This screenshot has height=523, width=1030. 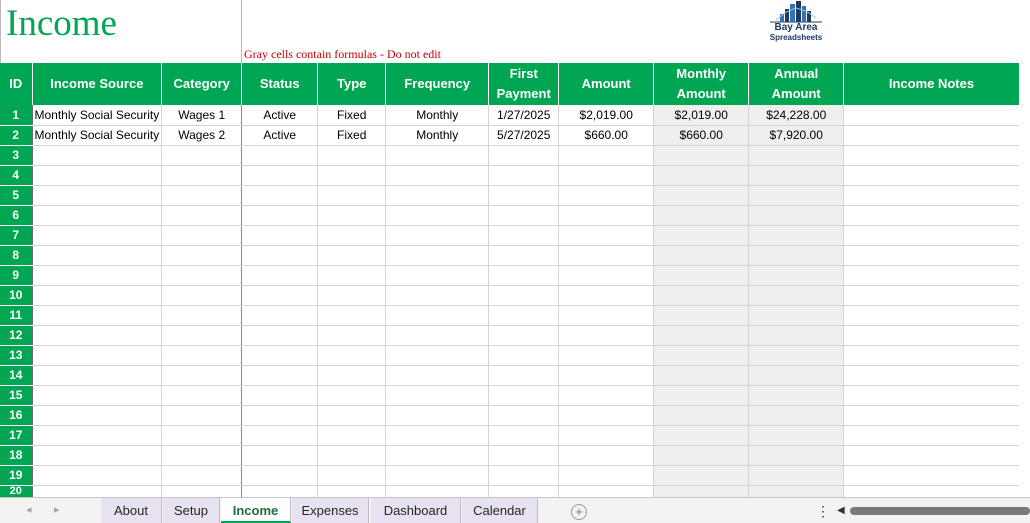 I want to click on tab-about: About, so click(x=131, y=510).